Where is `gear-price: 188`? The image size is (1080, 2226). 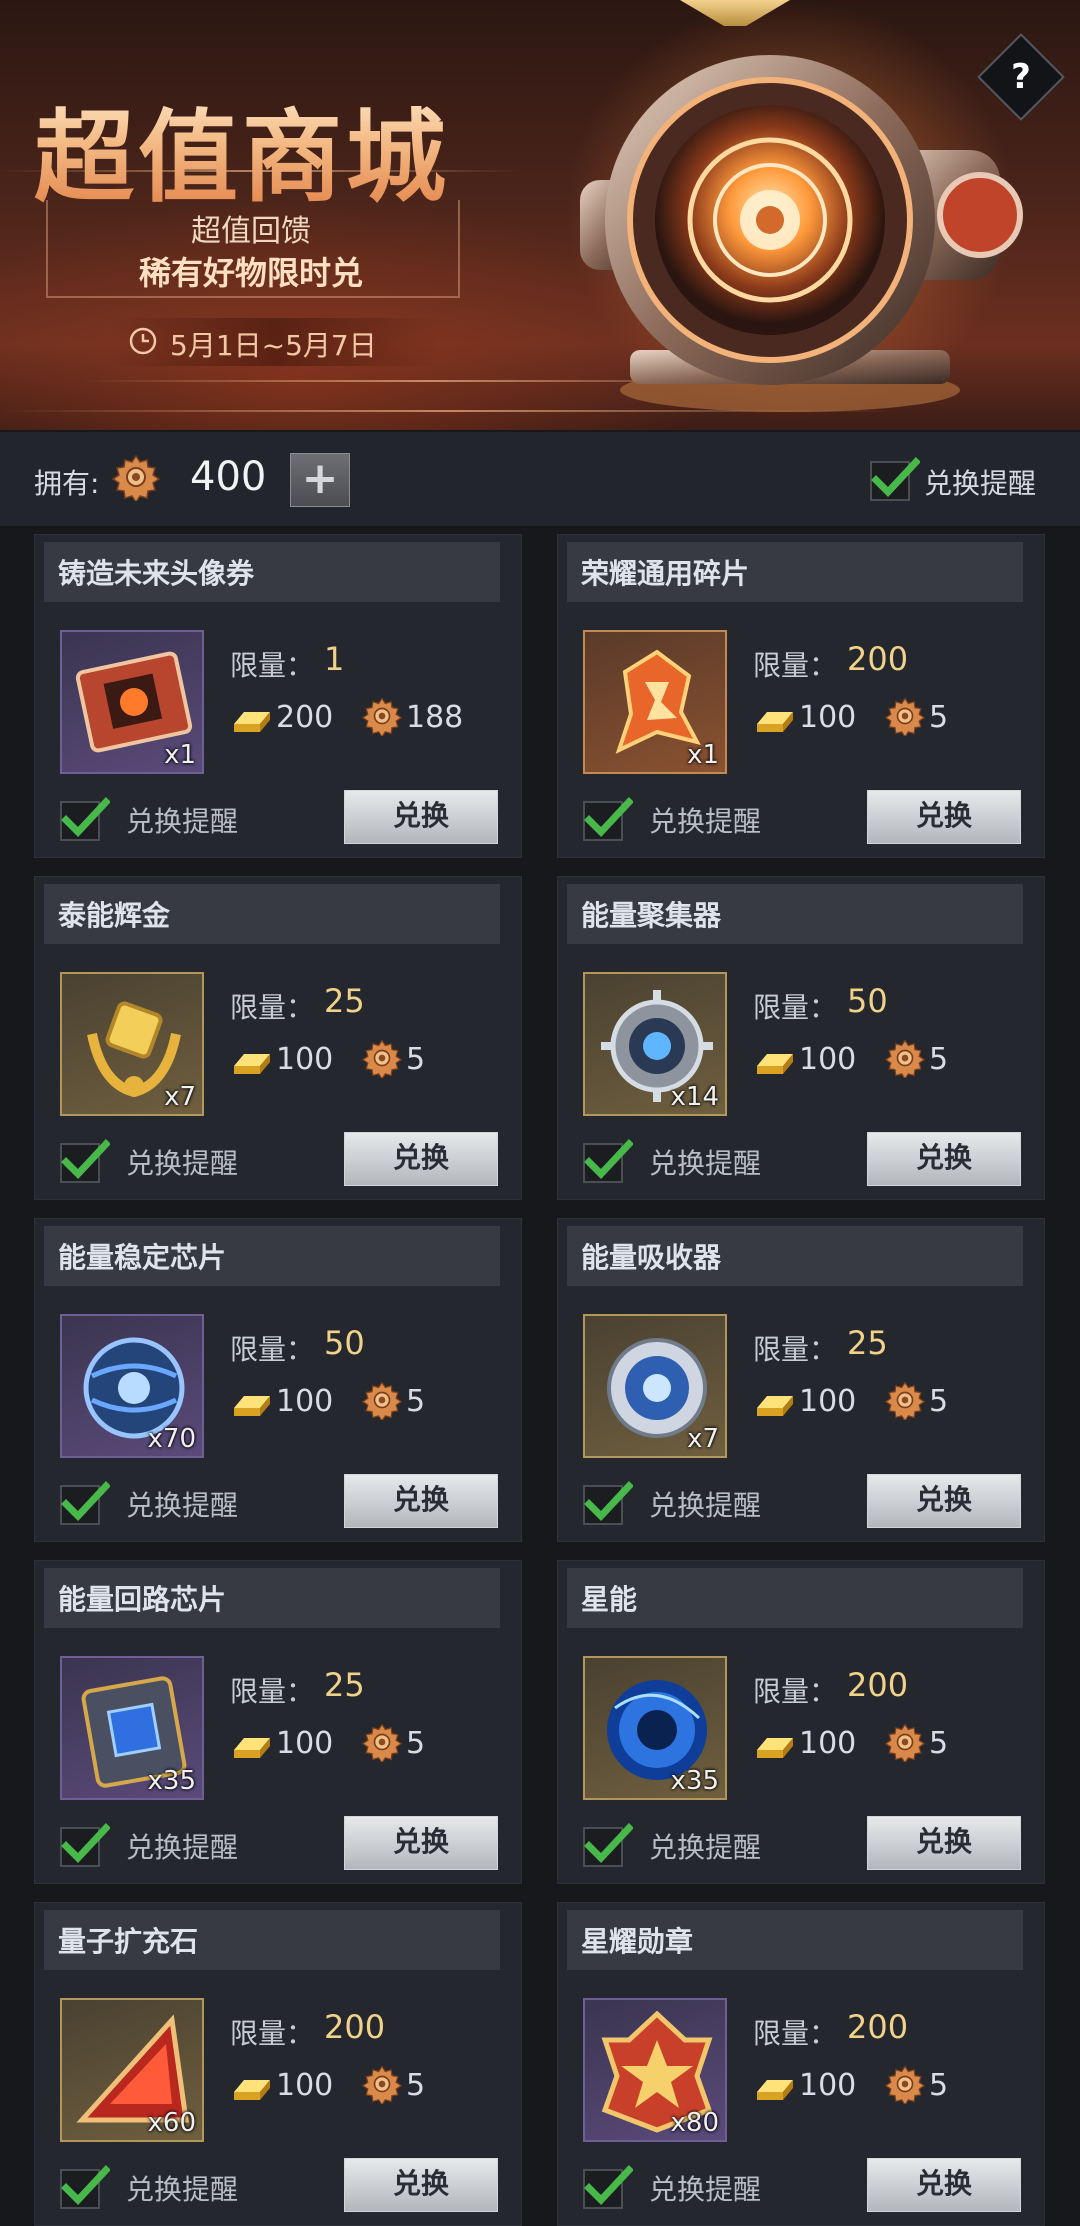 gear-price: 188 is located at coordinates (435, 717).